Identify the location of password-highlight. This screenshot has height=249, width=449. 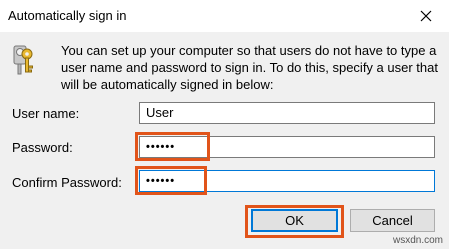
(172, 146).